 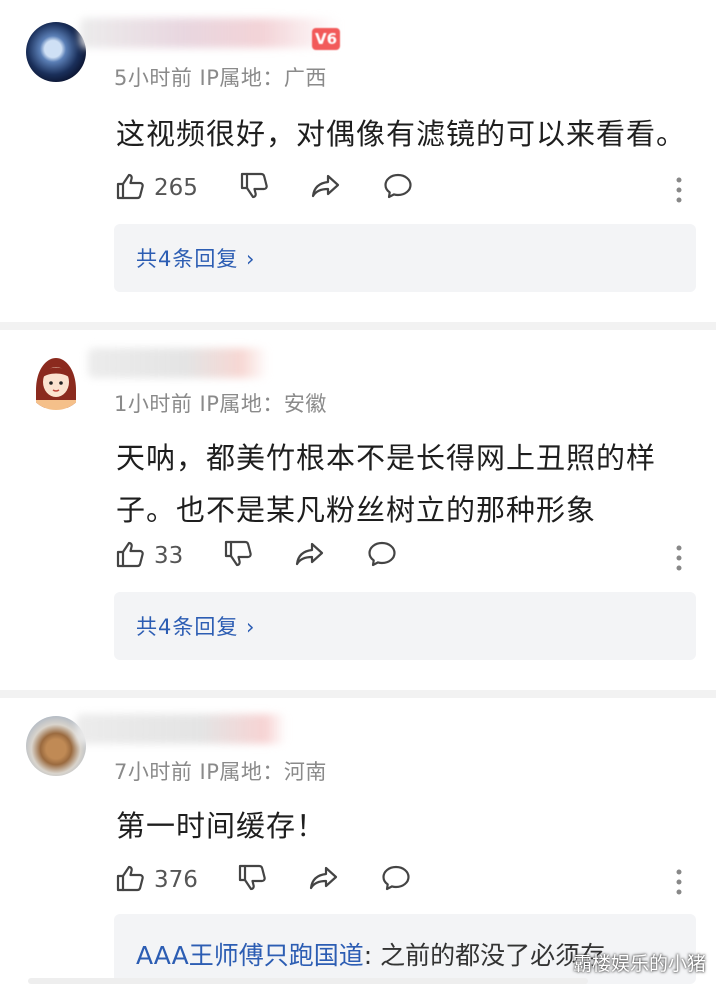 I want to click on like-button: 376, so click(x=156, y=880).